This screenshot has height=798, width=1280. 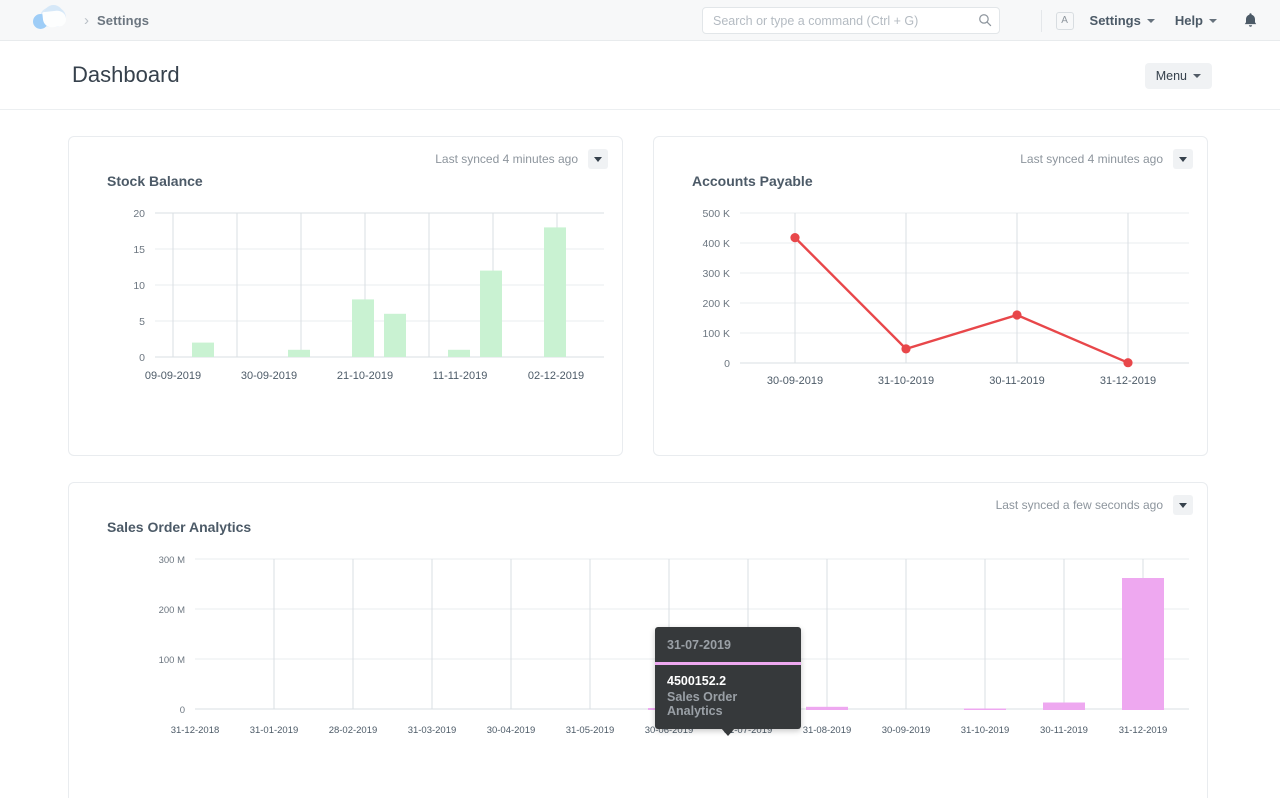 I want to click on x-tick: 28-02-2019, so click(x=353, y=730).